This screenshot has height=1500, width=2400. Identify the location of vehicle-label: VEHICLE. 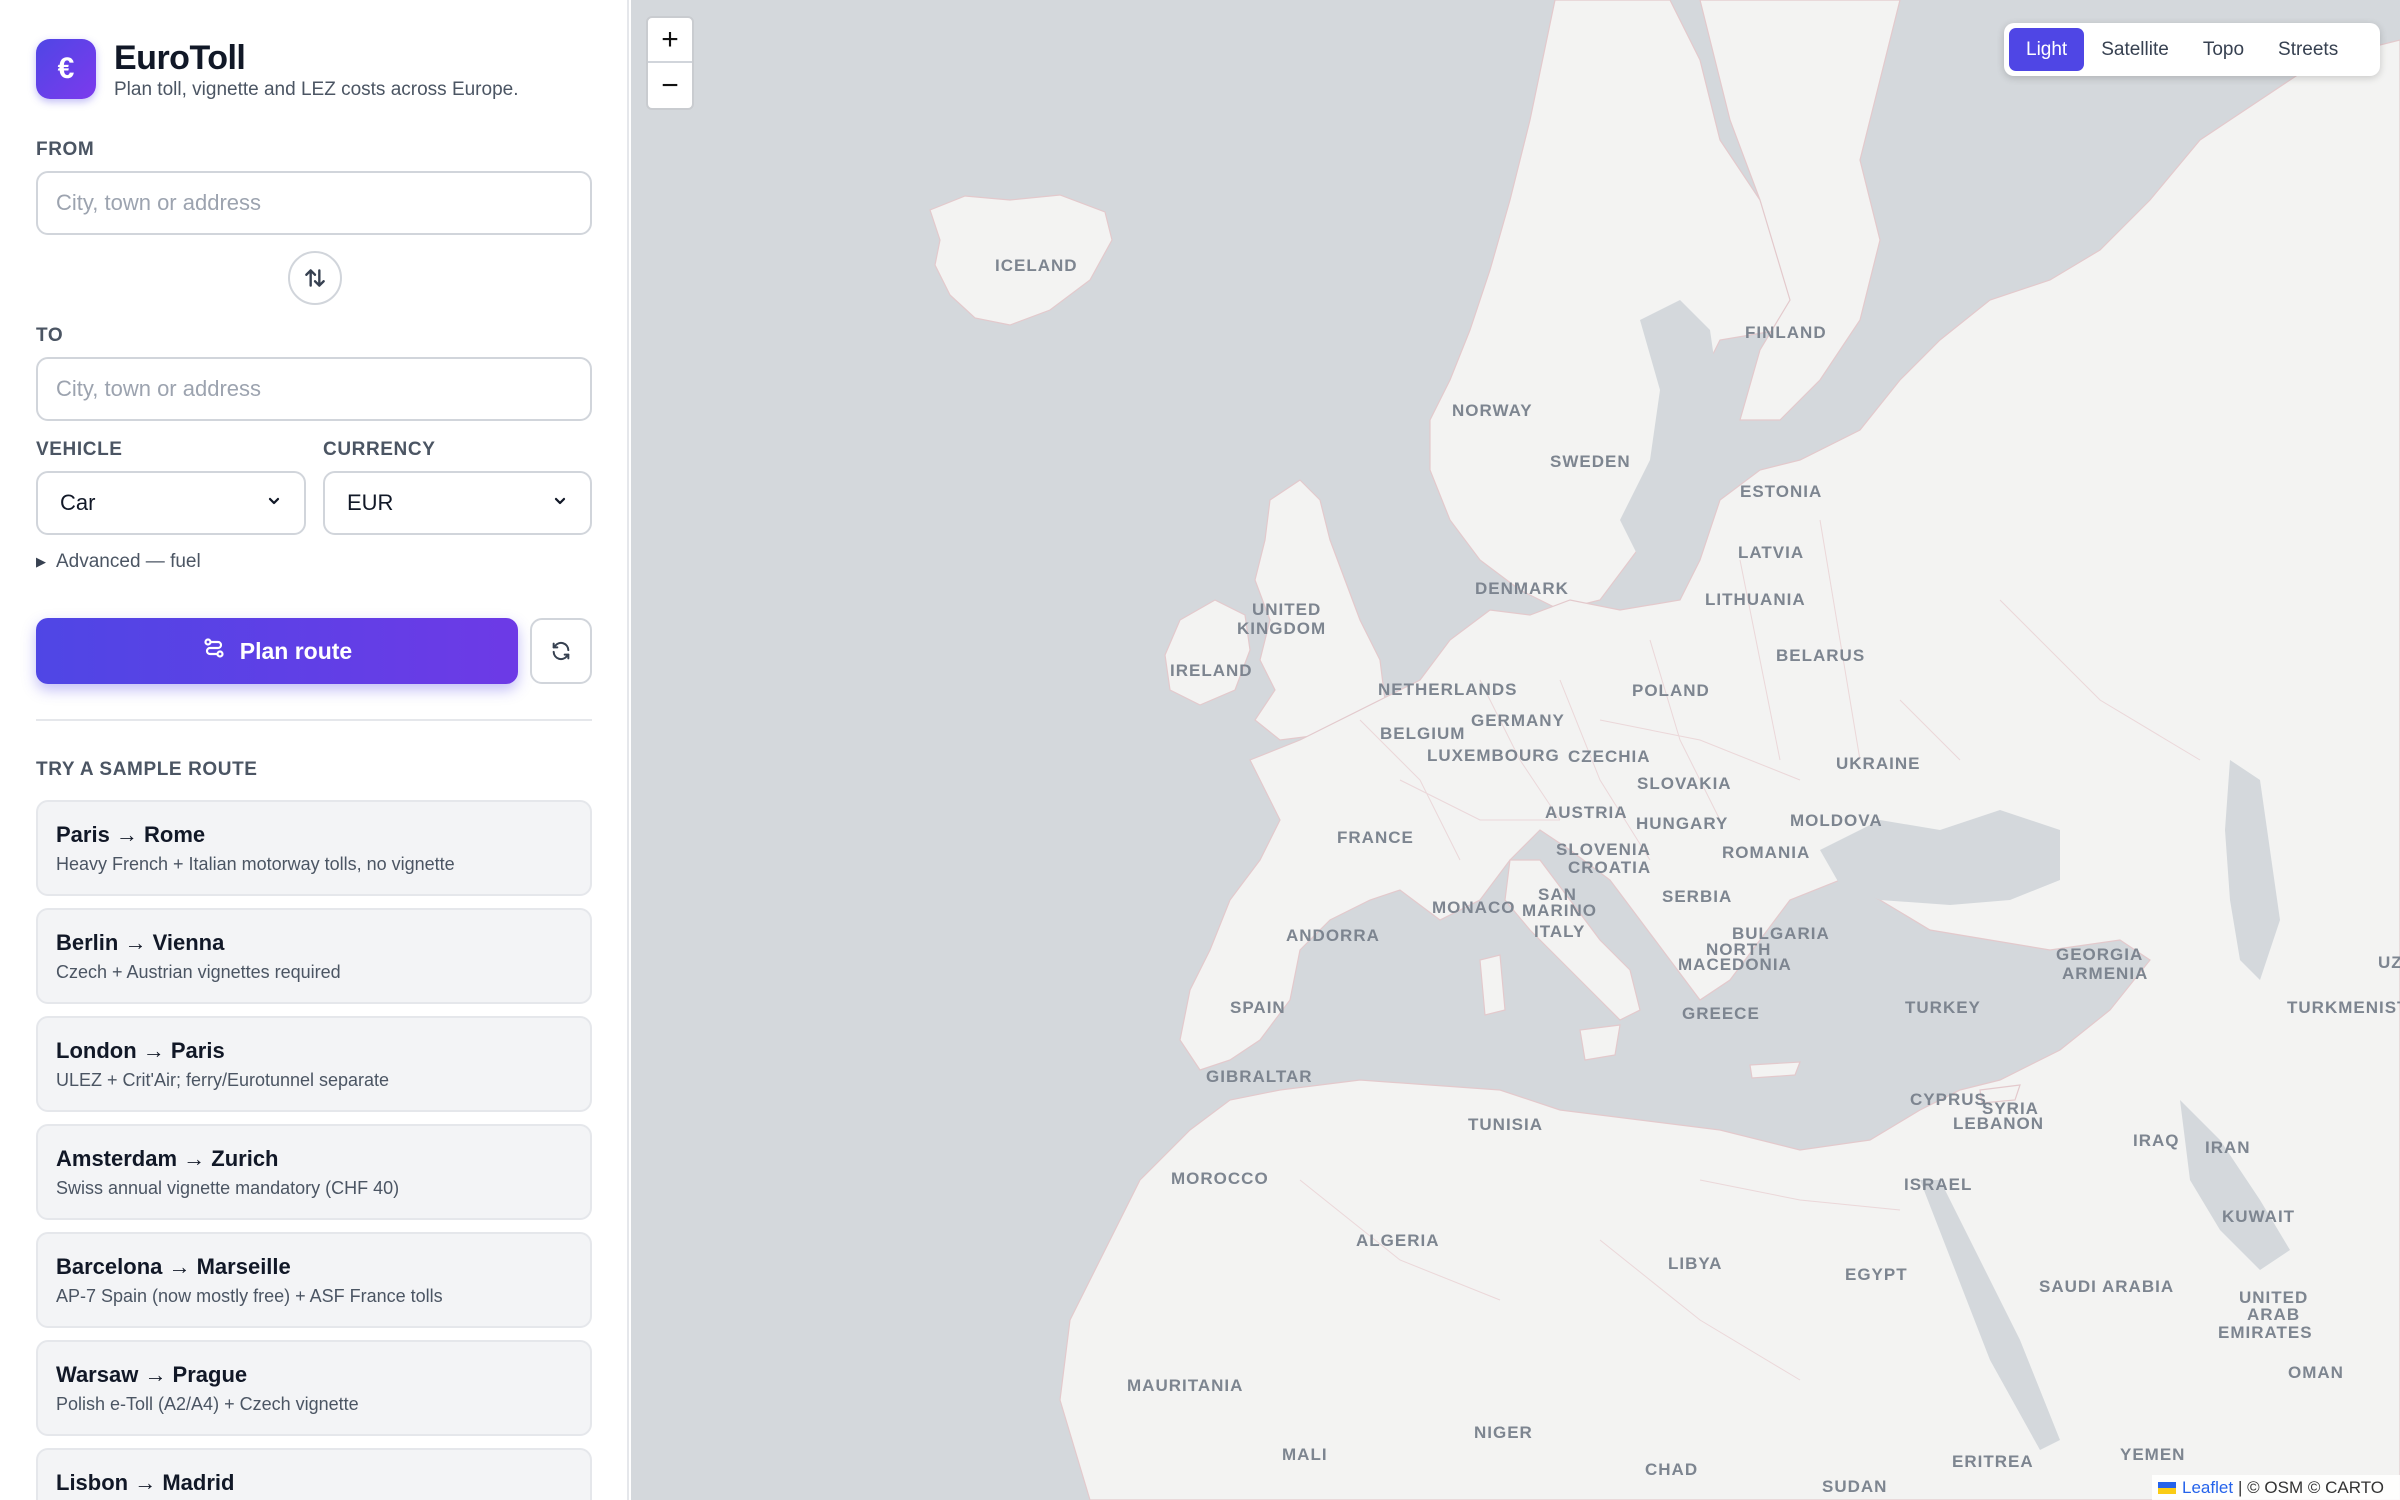
(79, 449).